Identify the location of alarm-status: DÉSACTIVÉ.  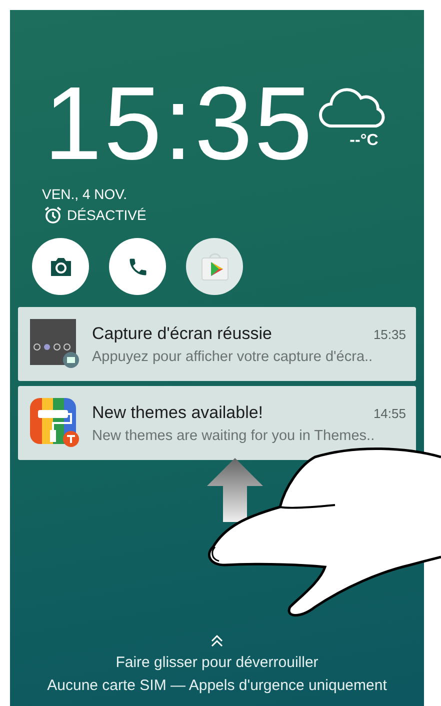
(106, 215).